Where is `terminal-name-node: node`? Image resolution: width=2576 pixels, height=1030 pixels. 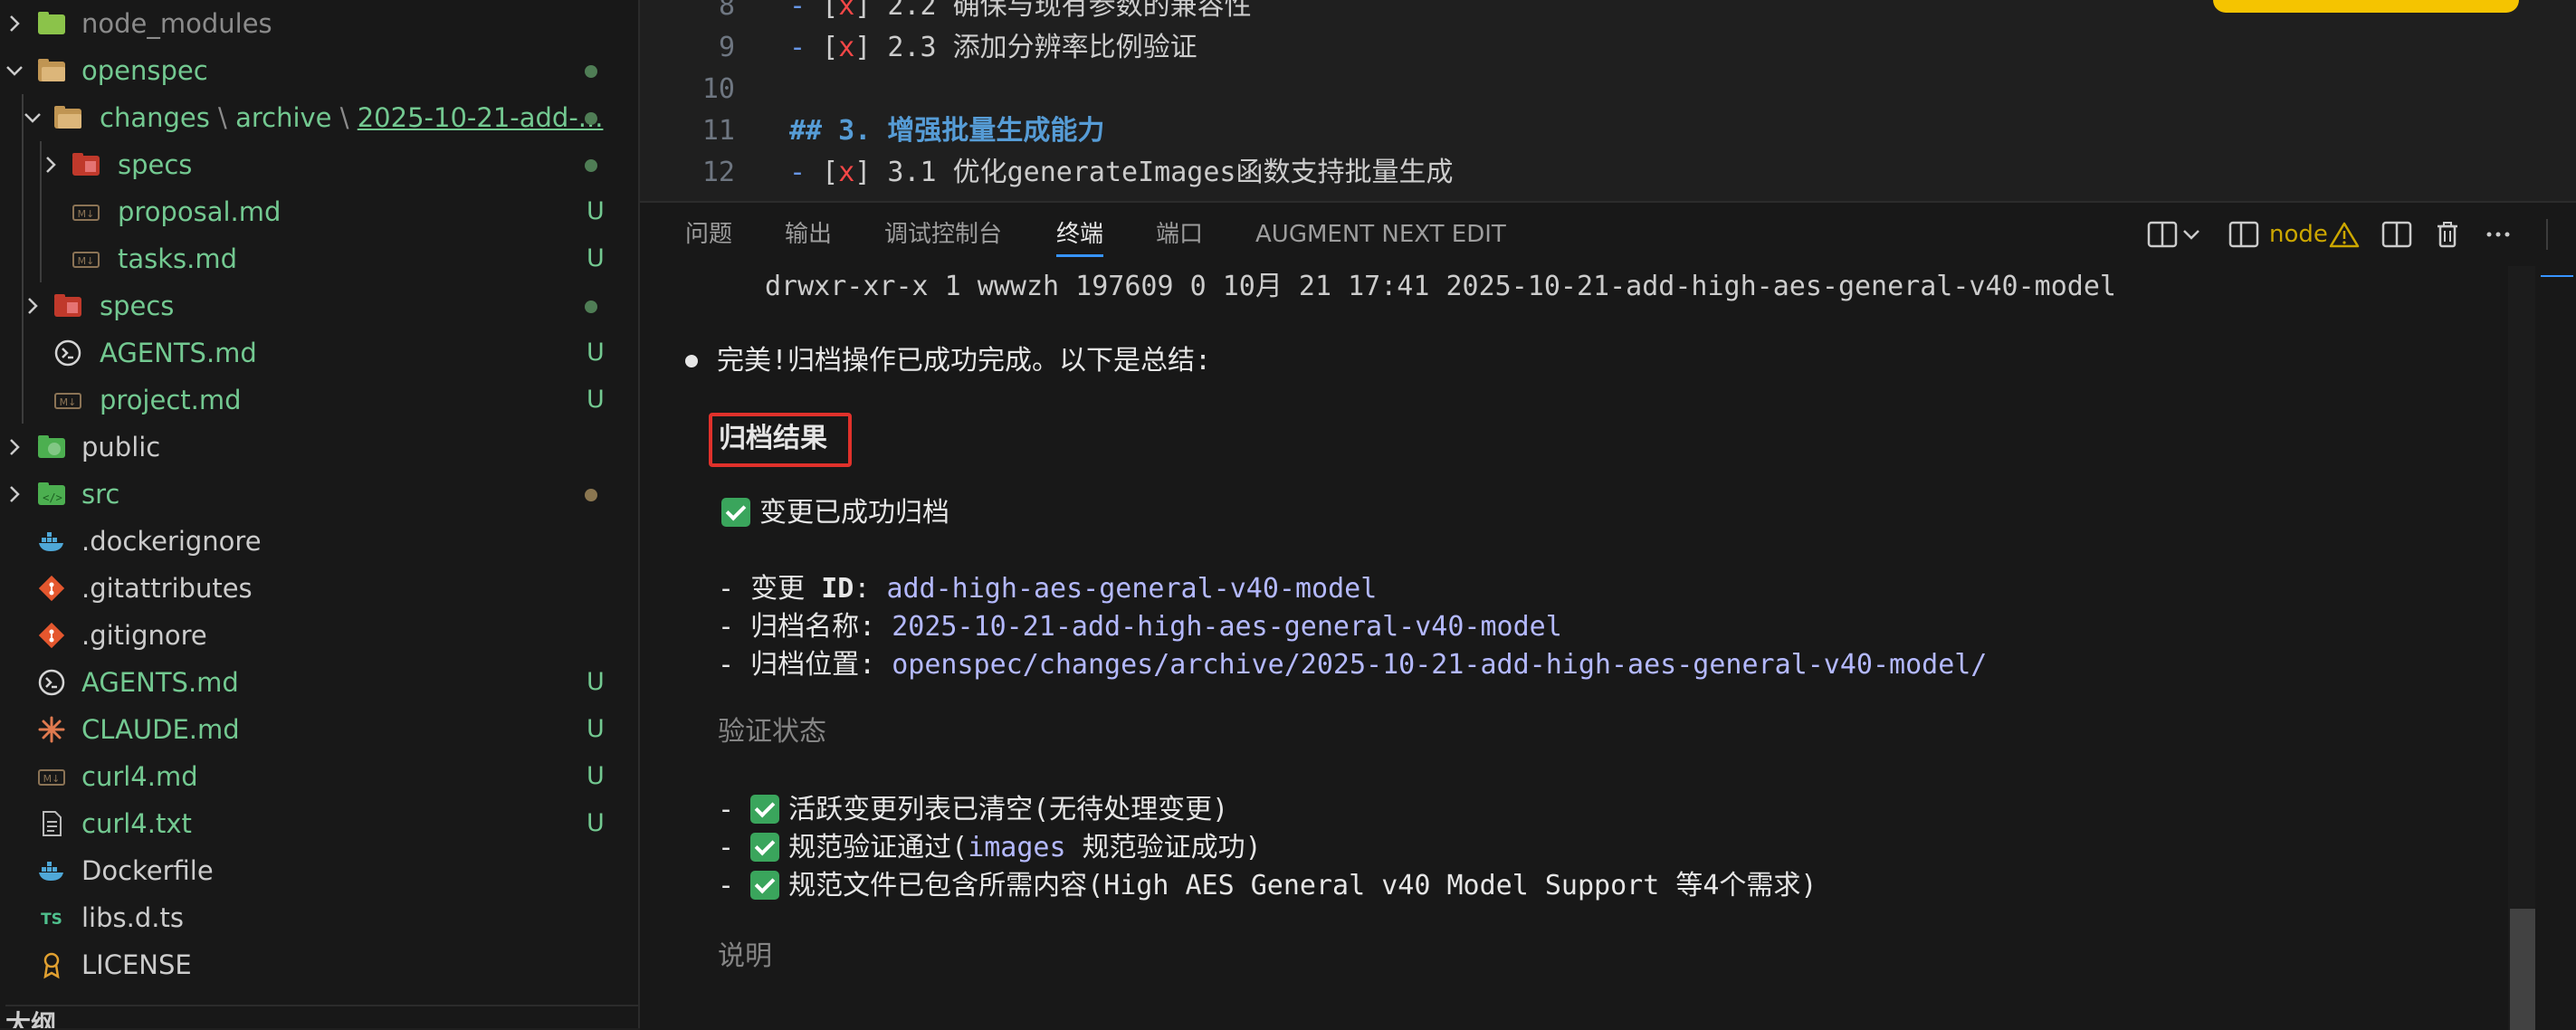
terminal-name-node: node is located at coordinates (2299, 234).